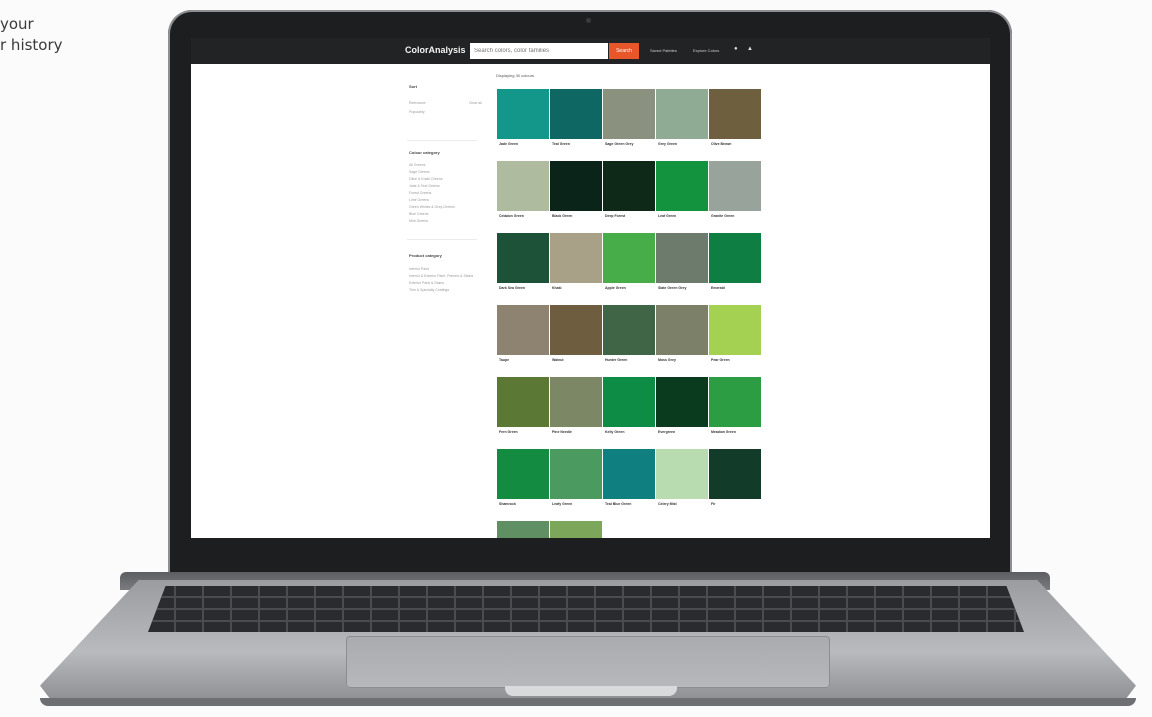 This screenshot has height=717, width=1152. I want to click on color-name: Apple Green, so click(615, 288).